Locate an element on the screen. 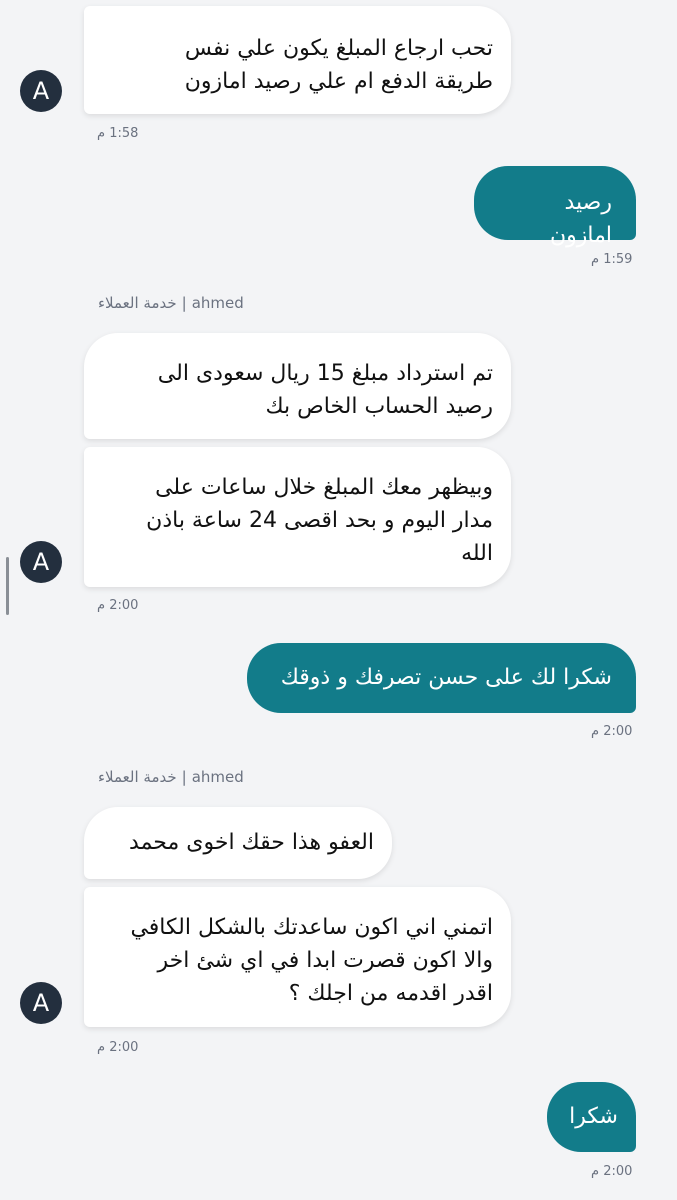 Image resolution: width=677 pixels, height=1200 pixels. message-timestamp: 1:58 م is located at coordinates (118, 133).